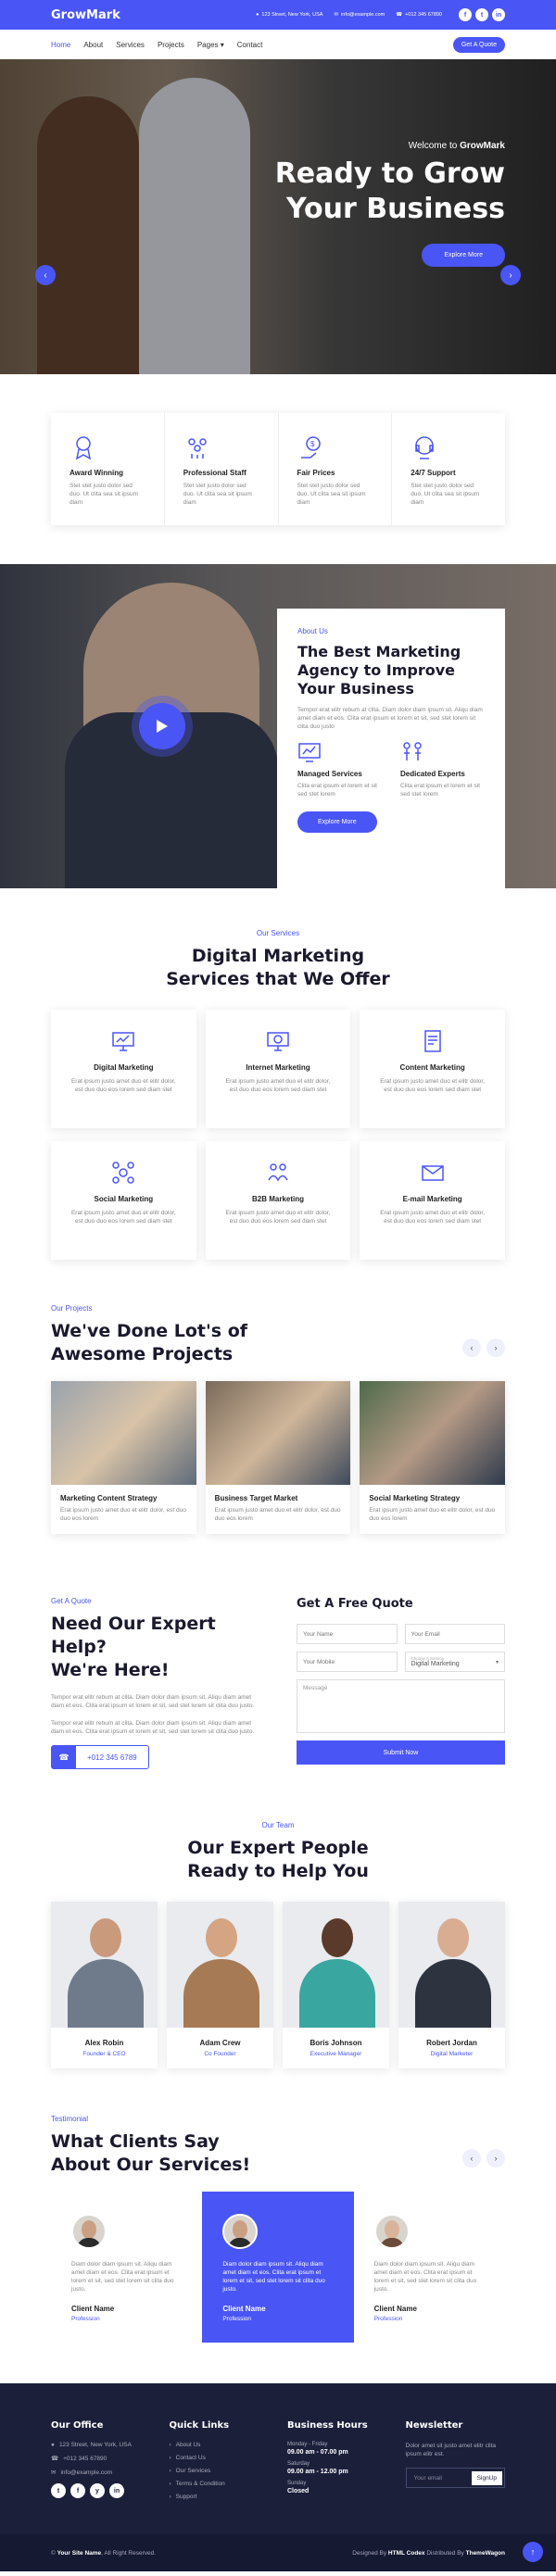 This screenshot has width=556, height=2576. I want to click on email-input, so click(454, 1634).